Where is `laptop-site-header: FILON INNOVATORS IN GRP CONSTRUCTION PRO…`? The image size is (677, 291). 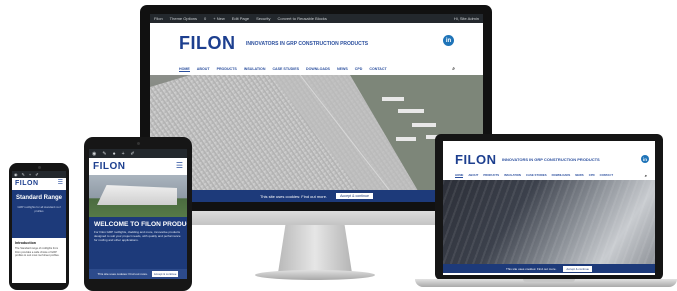 laptop-site-header: FILON INNOVATORS IN GRP CONSTRUCTION PRO… is located at coordinates (549, 155).